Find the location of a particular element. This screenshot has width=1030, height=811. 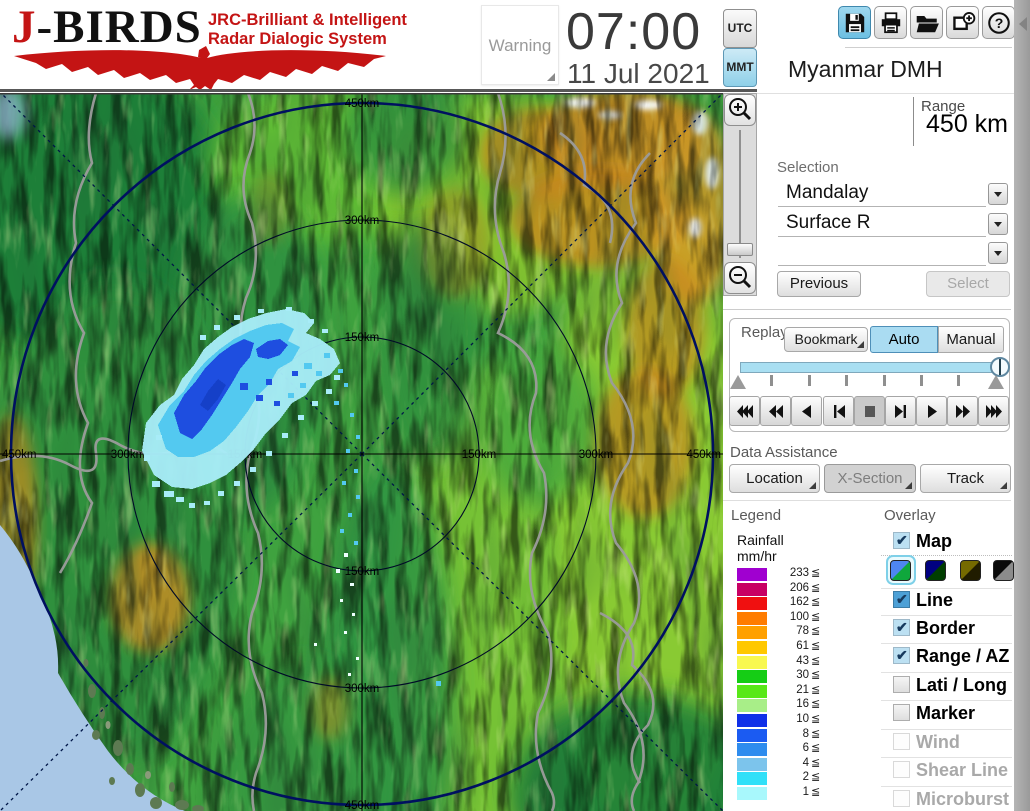

zoom-in-icon is located at coordinates (740, 109).